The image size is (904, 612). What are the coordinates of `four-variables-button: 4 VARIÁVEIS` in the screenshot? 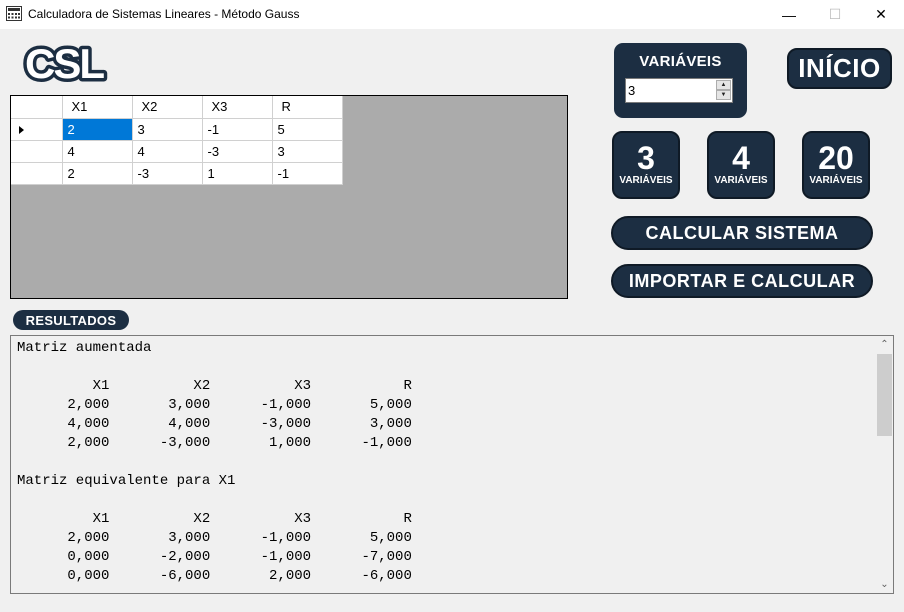 It's located at (741, 165).